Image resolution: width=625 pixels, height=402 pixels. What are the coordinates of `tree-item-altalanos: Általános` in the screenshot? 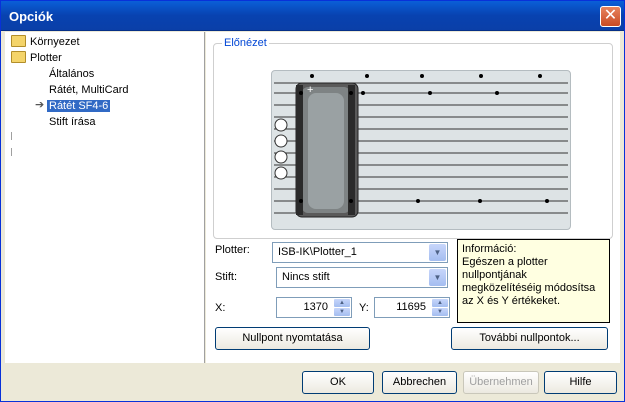 It's located at (71, 74).